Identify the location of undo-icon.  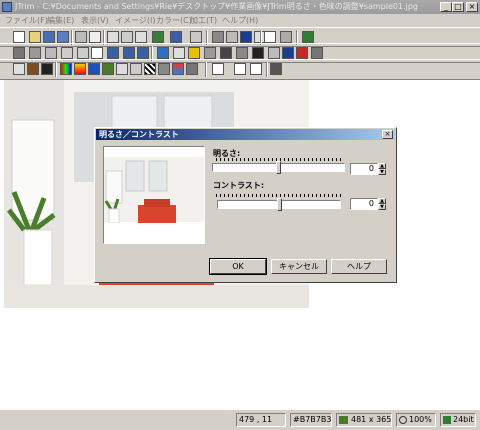
(176, 37).